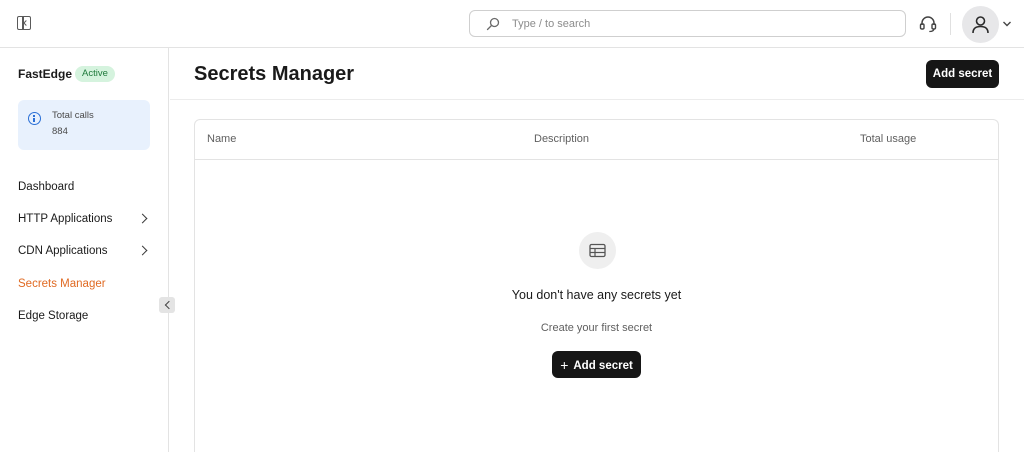 This screenshot has width=1024, height=452. I want to click on empty-state-title: You don't have any secrets yet, so click(596, 295).